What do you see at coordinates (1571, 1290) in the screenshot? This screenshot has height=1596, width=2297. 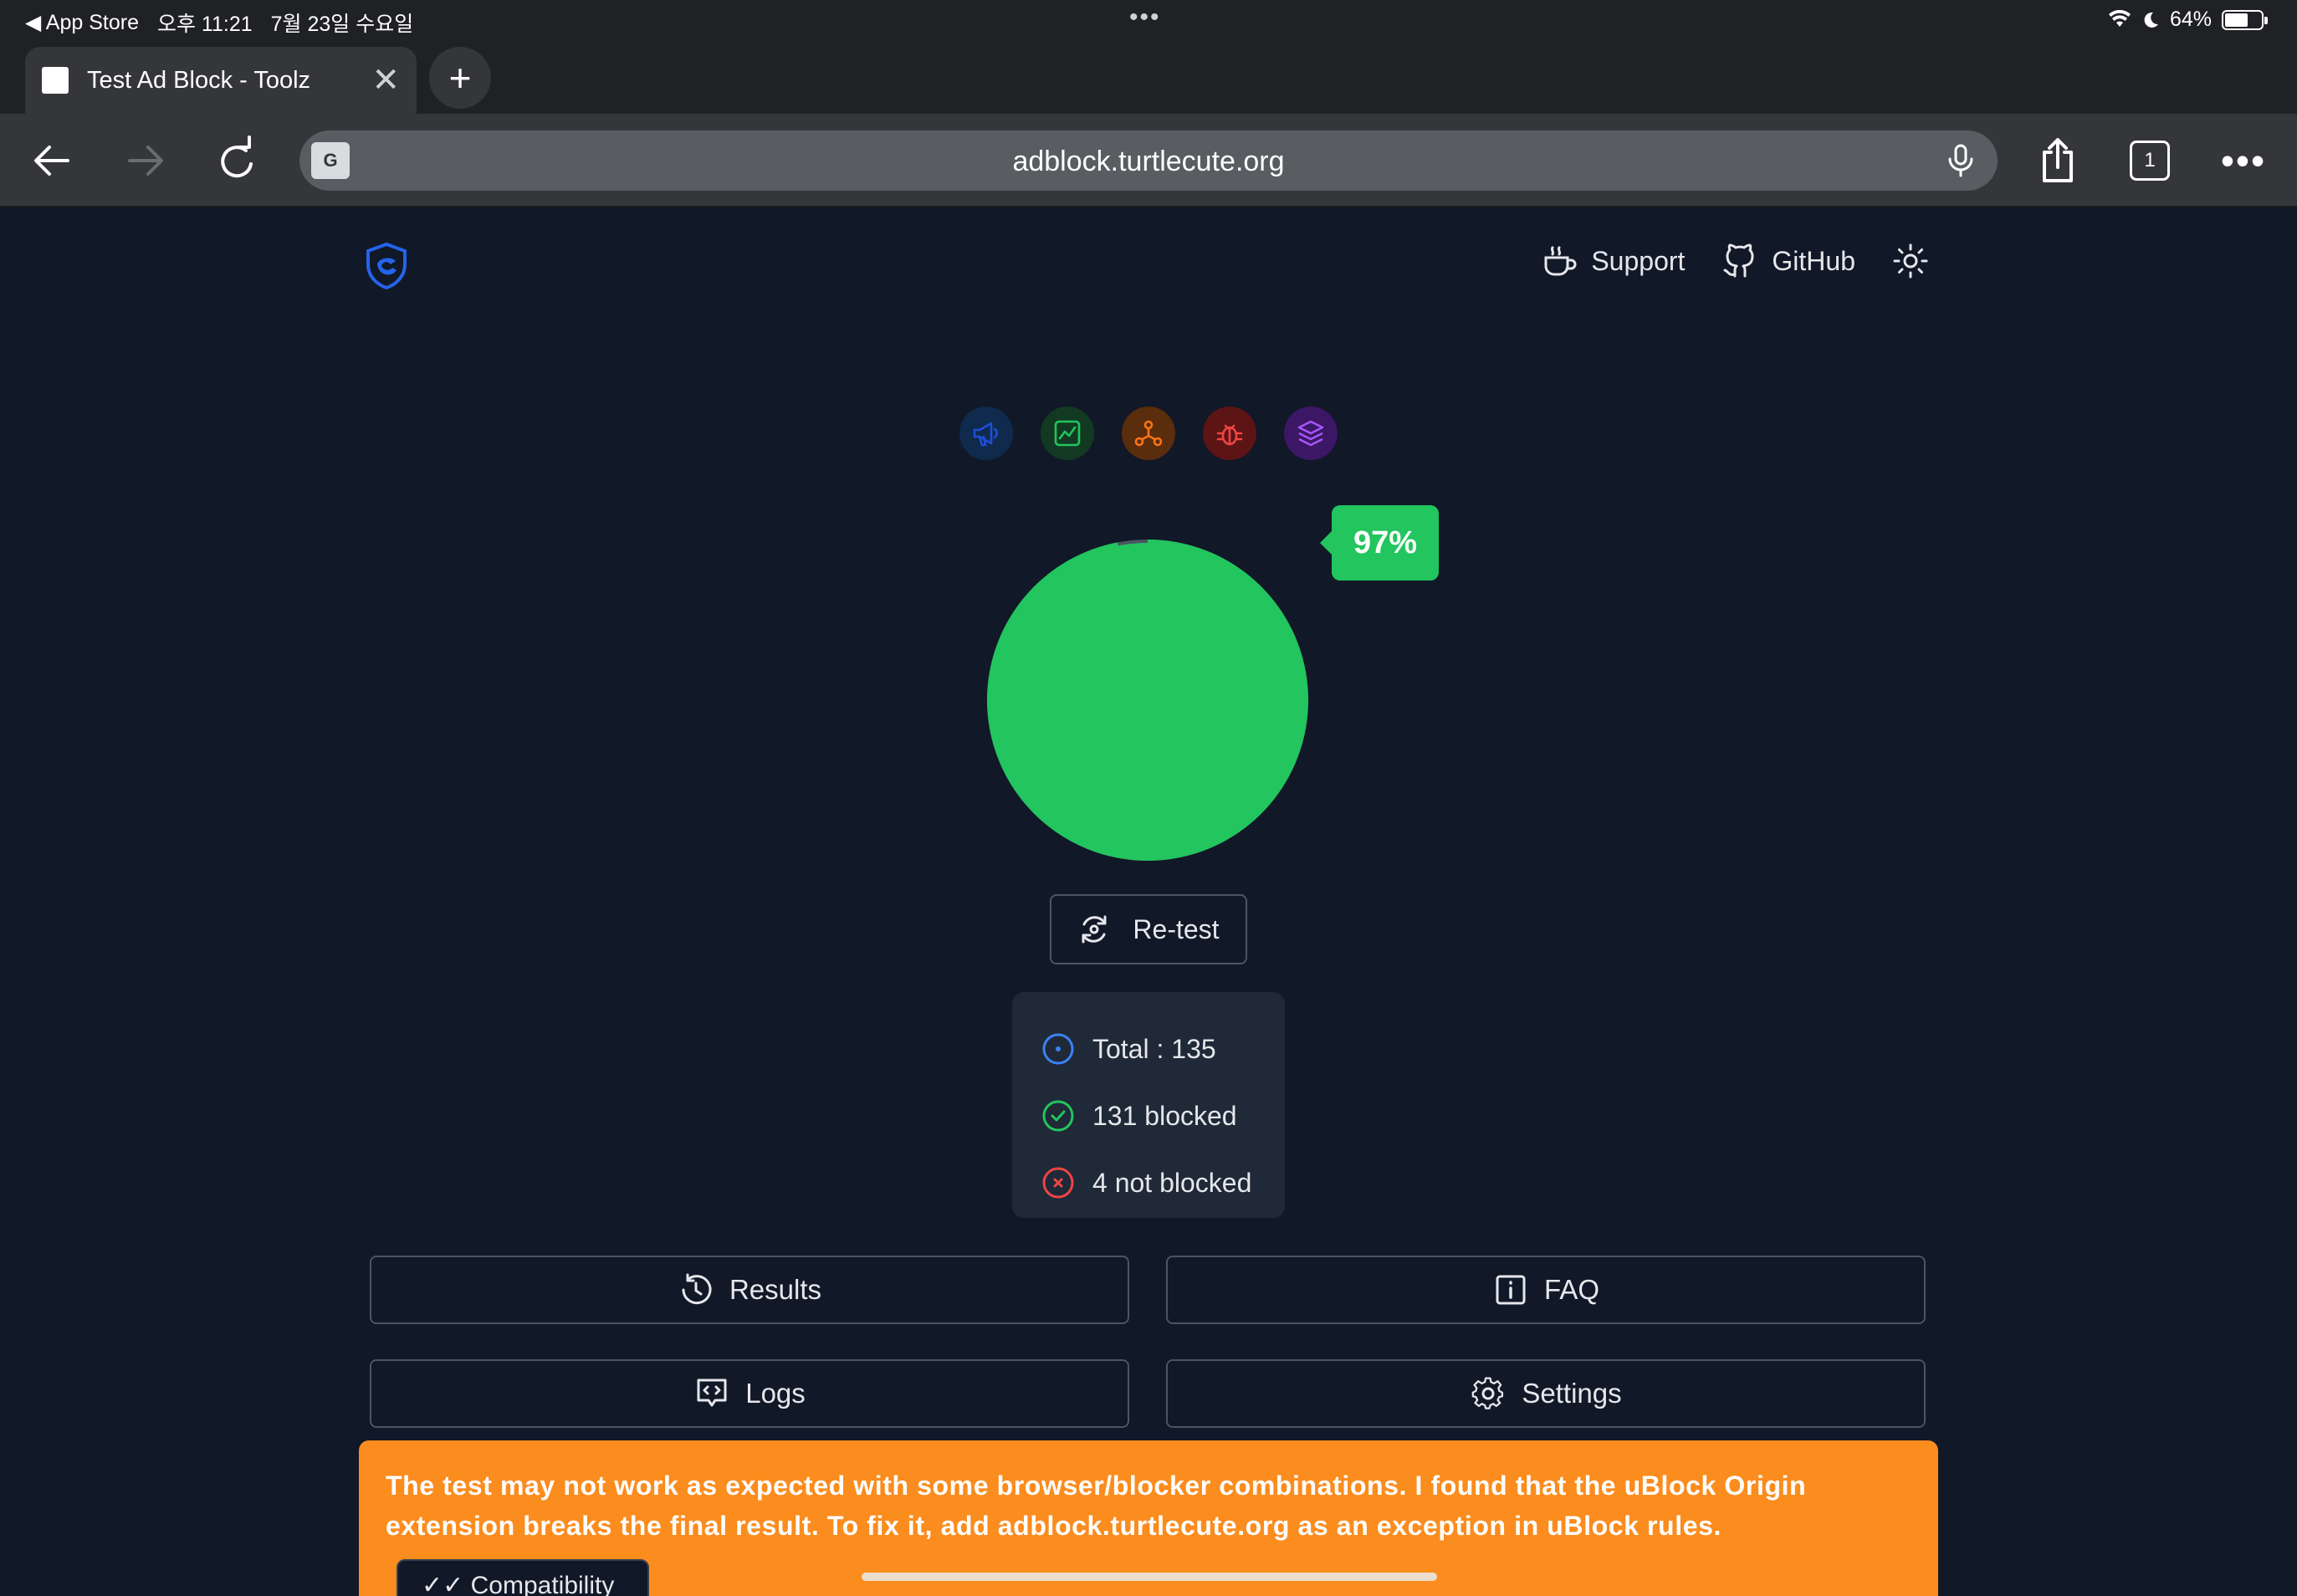 I see `faq-label: FAQ` at bounding box center [1571, 1290].